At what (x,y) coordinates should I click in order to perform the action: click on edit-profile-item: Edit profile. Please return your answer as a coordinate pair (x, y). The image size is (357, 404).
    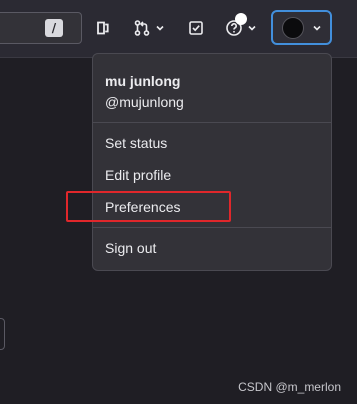
    Looking at the image, I should click on (138, 175).